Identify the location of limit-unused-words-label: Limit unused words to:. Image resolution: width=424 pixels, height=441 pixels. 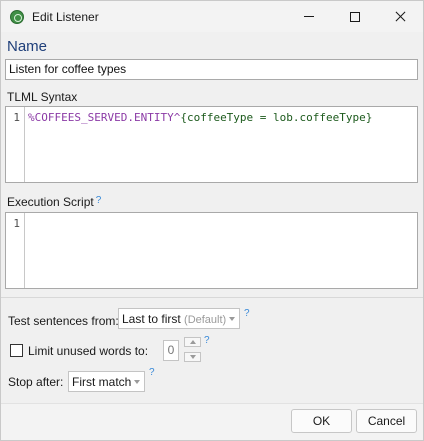
(88, 351).